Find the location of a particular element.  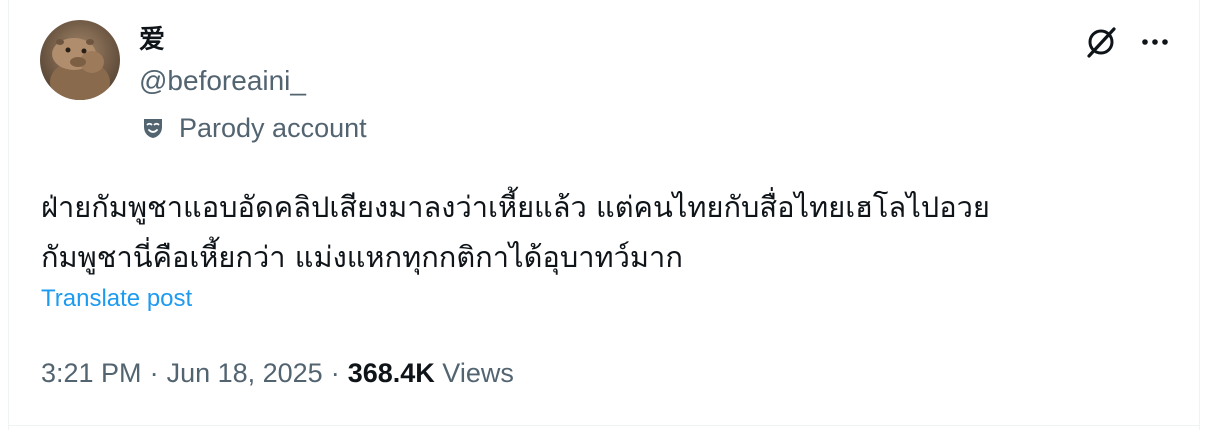

translate-post-link: Translate post is located at coordinates (116, 299).